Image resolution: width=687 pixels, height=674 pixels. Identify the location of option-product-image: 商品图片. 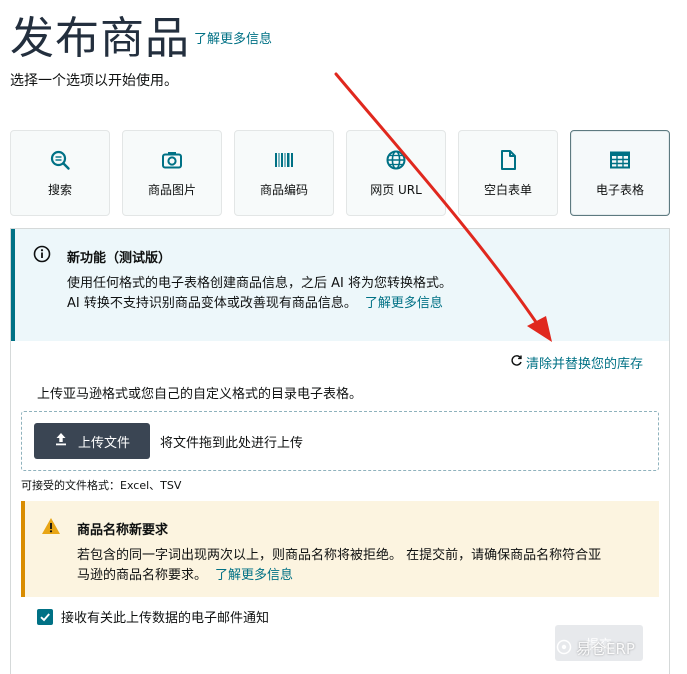
(172, 173).